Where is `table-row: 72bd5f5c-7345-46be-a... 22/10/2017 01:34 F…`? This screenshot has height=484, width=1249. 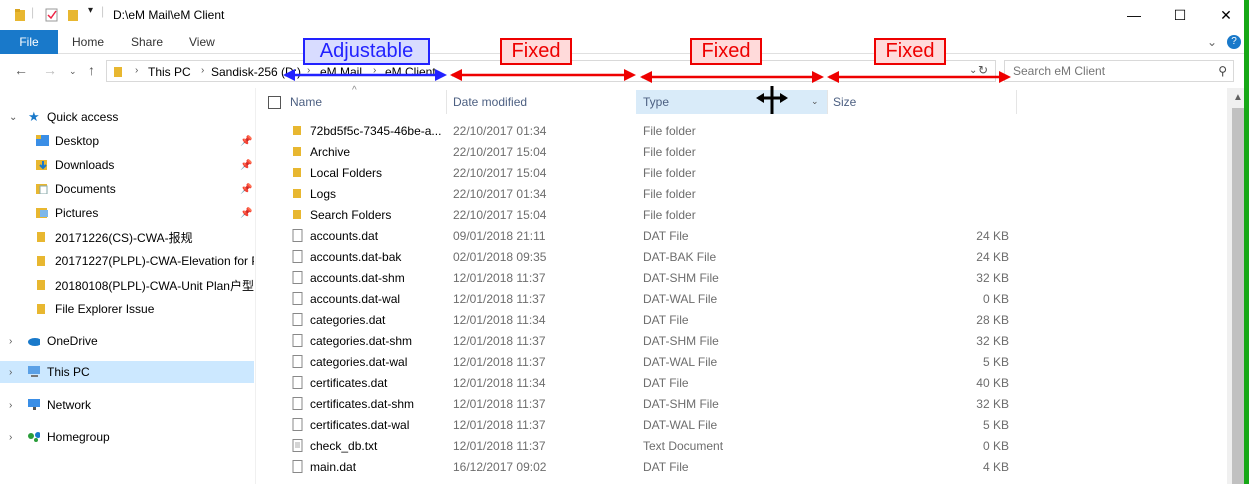
table-row: 72bd5f5c-7345-46be-a... 22/10/2017 01:34 F… is located at coordinates (741, 130).